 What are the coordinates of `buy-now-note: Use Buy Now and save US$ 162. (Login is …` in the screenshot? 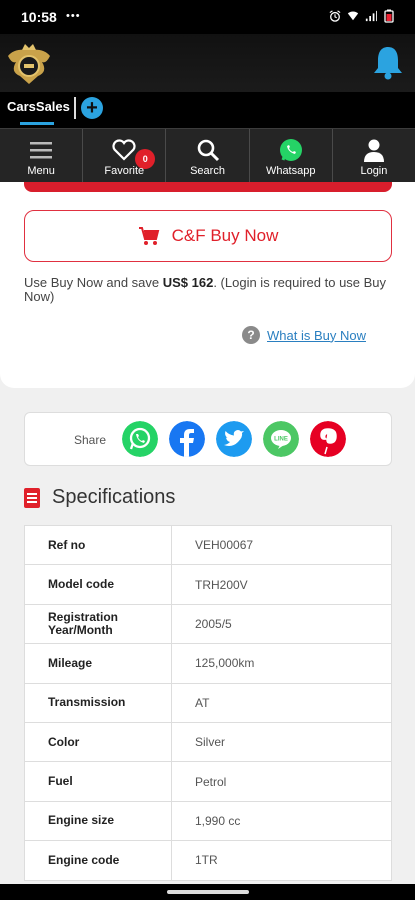 It's located at (206, 290).